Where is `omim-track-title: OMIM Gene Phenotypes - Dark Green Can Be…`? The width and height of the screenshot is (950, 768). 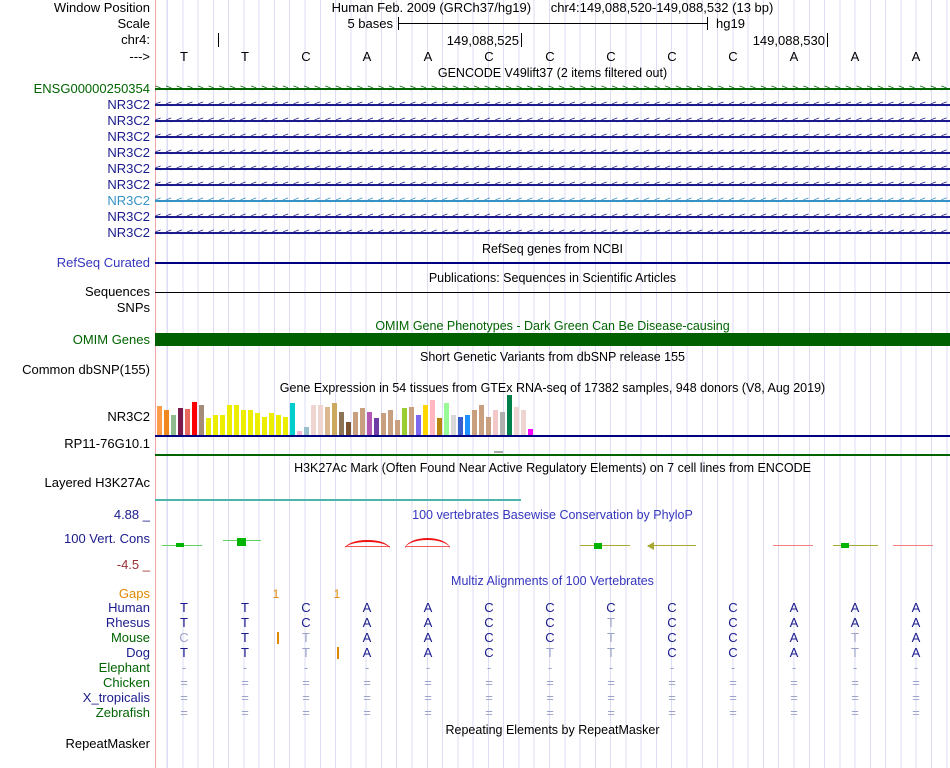
omim-track-title: OMIM Gene Phenotypes - Dark Green Can Be… is located at coordinates (552, 326).